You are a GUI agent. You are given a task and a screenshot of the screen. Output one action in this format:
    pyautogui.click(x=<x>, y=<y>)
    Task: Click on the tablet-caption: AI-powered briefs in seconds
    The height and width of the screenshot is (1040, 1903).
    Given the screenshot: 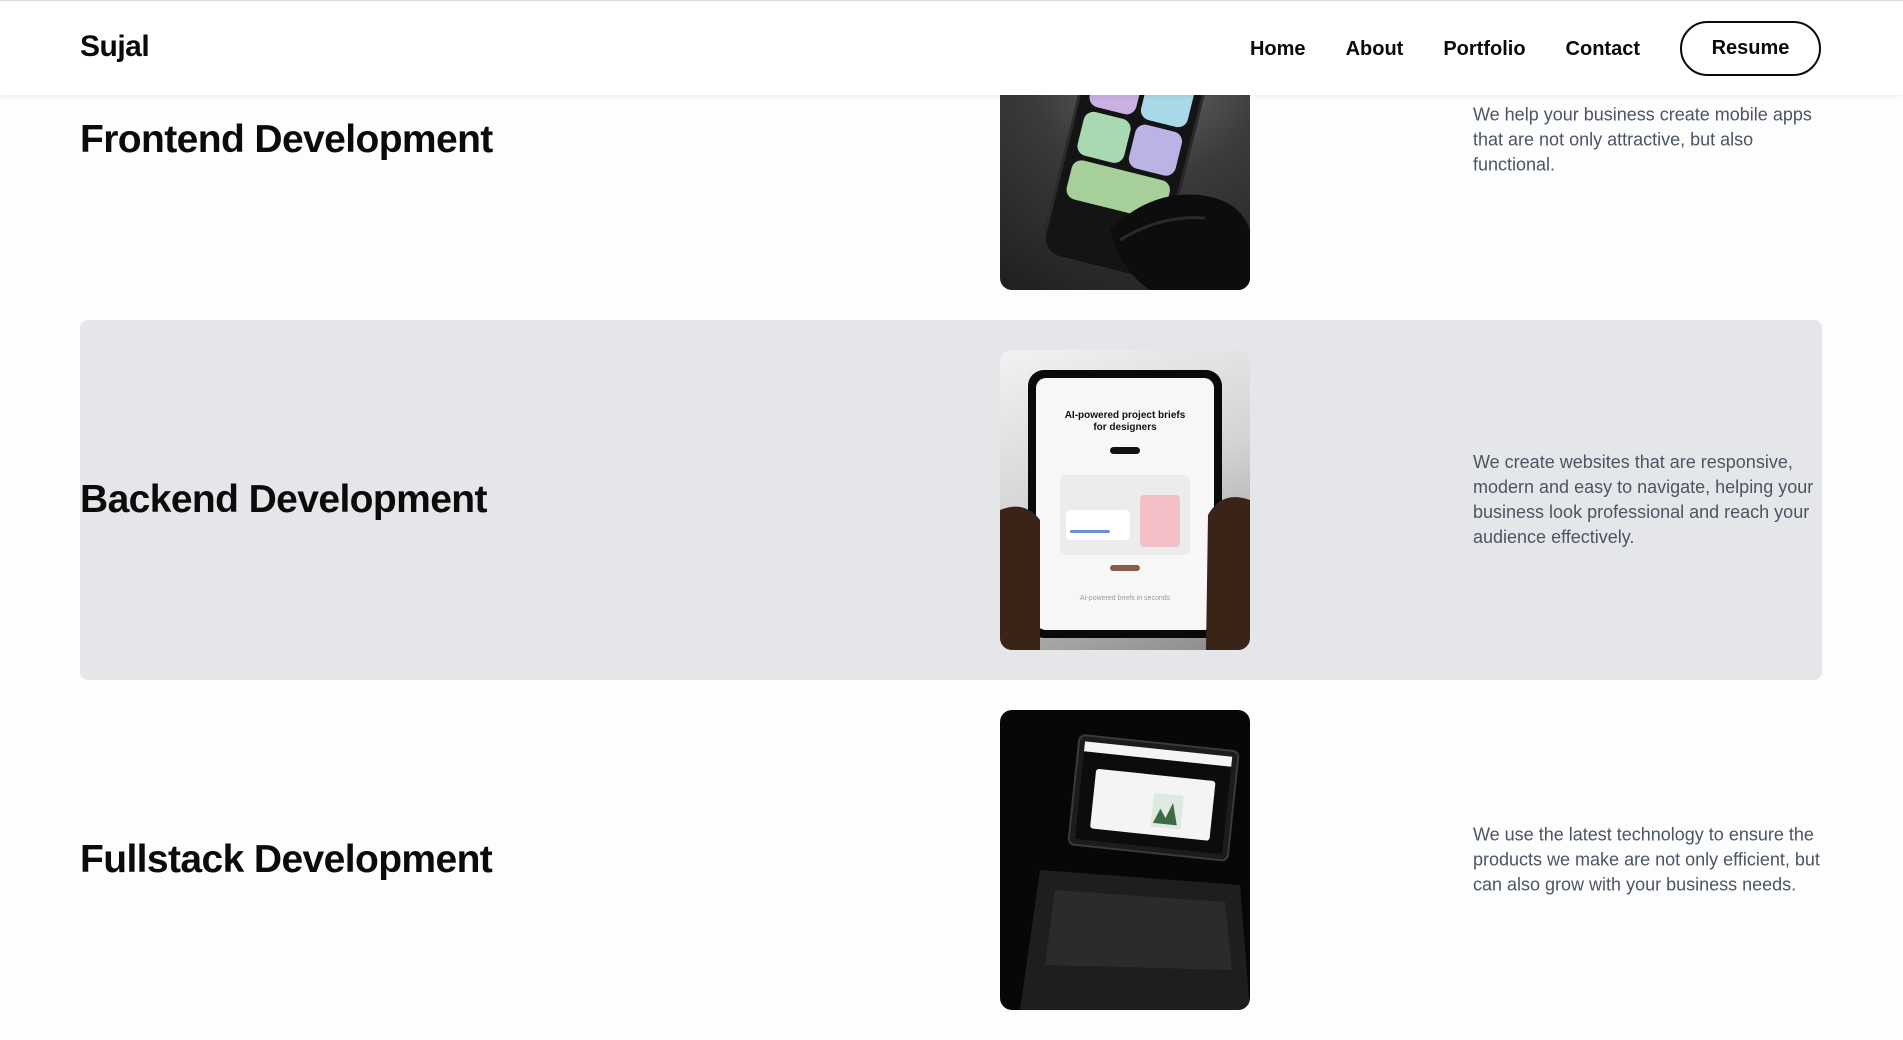 What is the action you would take?
    pyautogui.click(x=1125, y=598)
    